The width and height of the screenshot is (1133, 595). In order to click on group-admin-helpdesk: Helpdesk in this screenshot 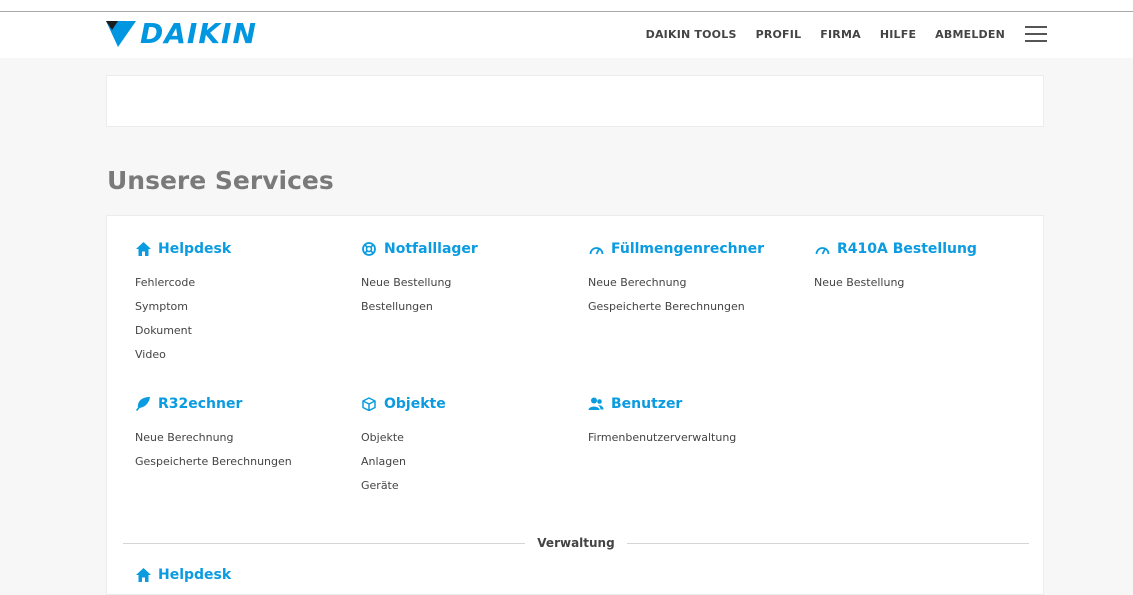, I will do `click(183, 575)`.